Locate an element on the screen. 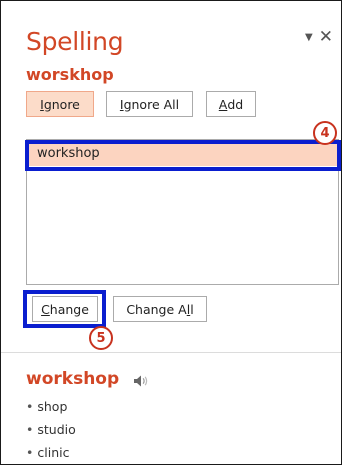  add-button: Add is located at coordinates (231, 104).